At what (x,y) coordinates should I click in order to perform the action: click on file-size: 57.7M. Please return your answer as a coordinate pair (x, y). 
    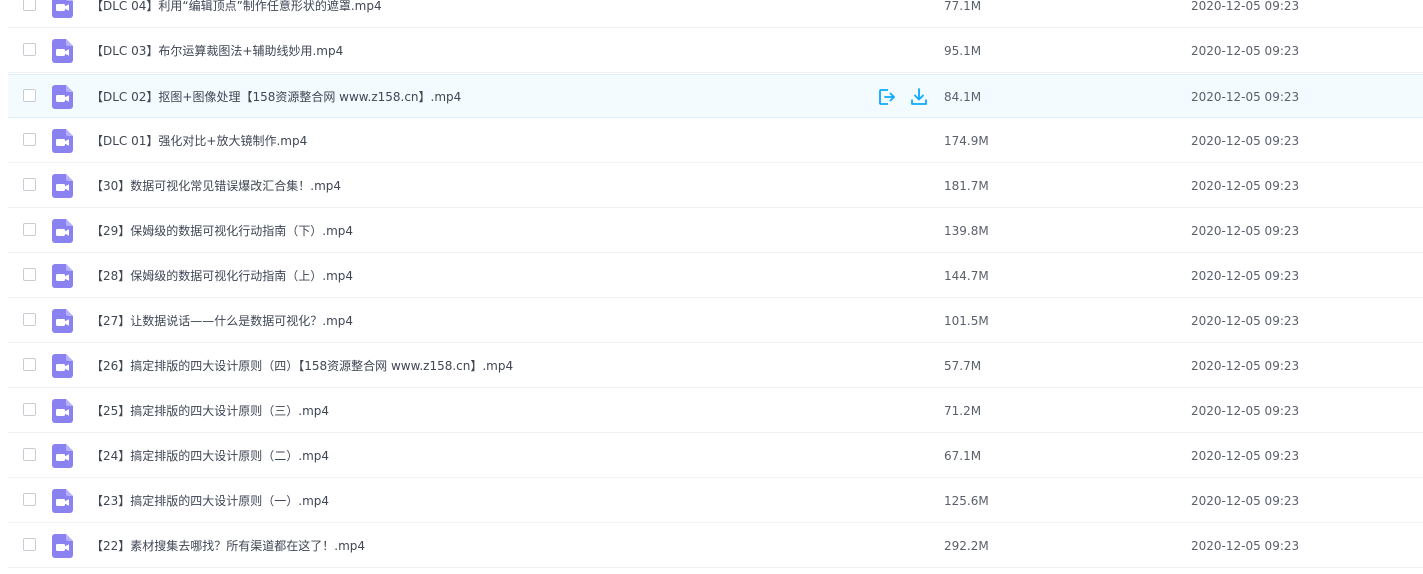
    Looking at the image, I should click on (963, 366).